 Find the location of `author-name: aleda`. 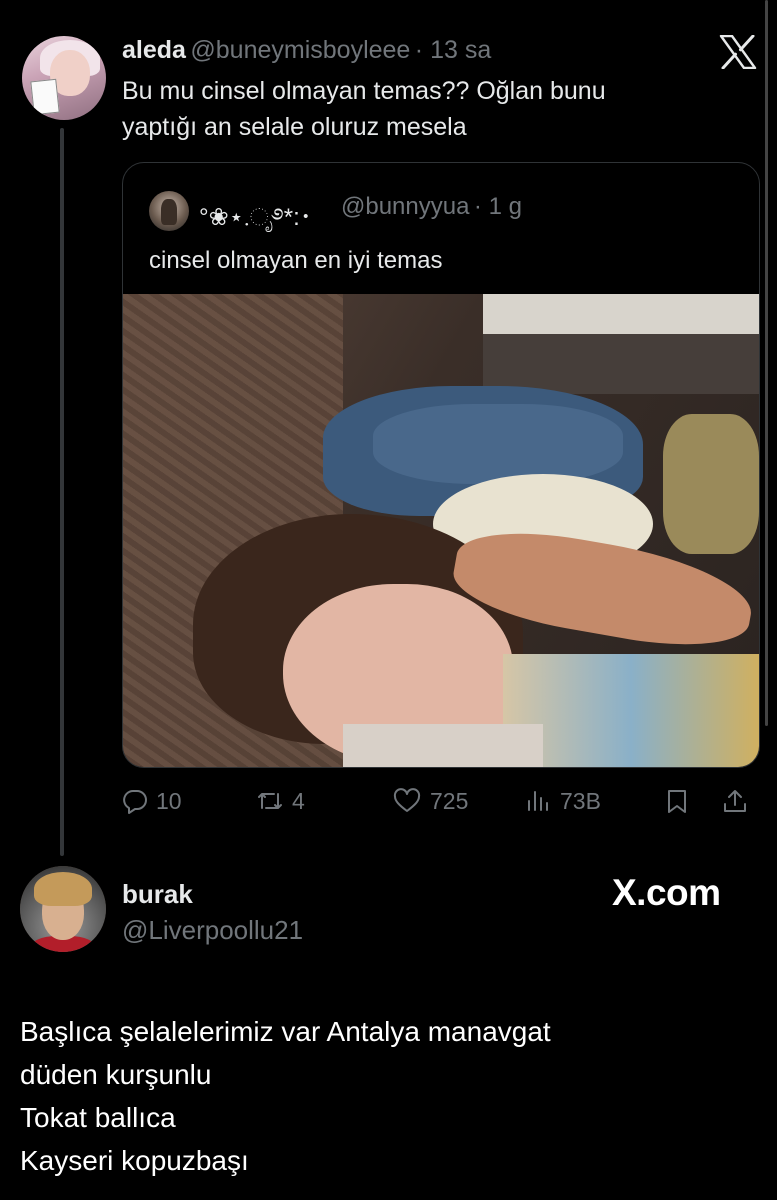

author-name: aleda is located at coordinates (154, 50).